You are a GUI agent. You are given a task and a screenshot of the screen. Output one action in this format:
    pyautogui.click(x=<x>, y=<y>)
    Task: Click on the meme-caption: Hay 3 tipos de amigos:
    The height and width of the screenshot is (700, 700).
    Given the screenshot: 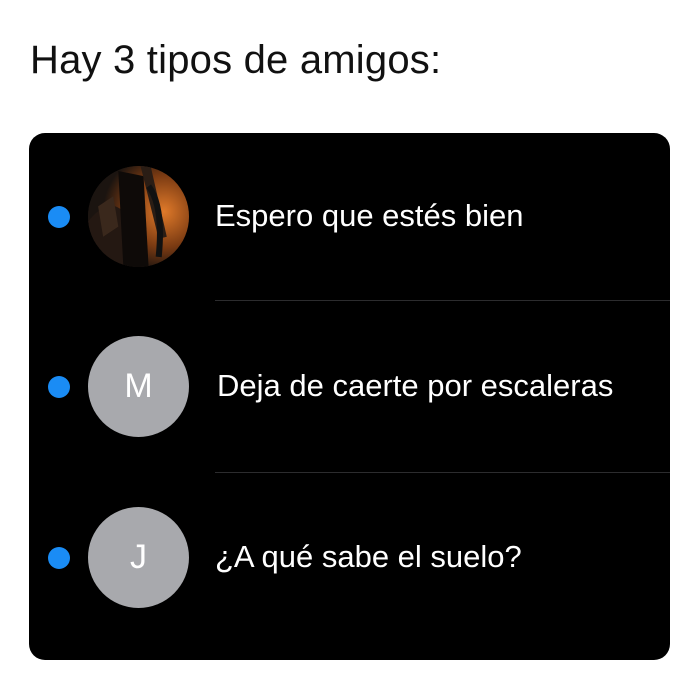 What is the action you would take?
    pyautogui.click(x=236, y=60)
    